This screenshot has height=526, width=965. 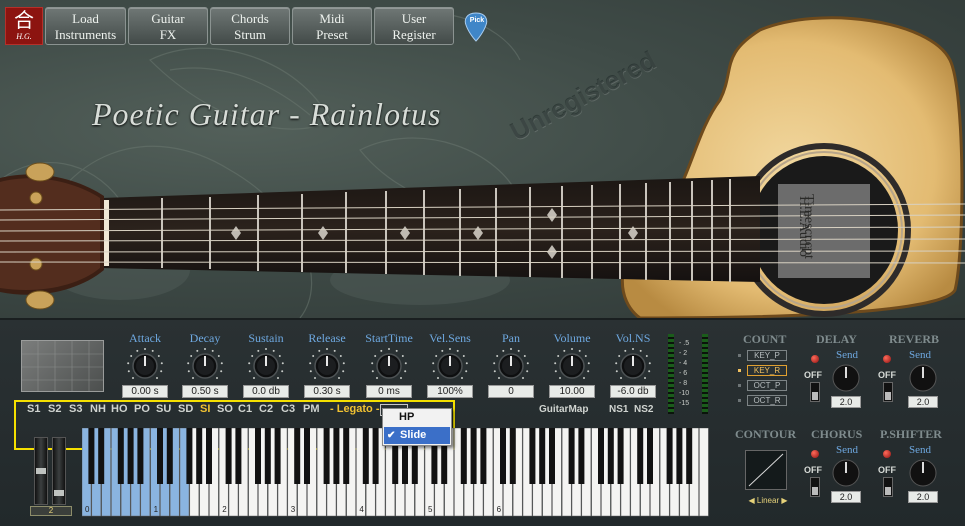 What do you see at coordinates (888, 487) in the screenshot?
I see `pshifter-toggle` at bounding box center [888, 487].